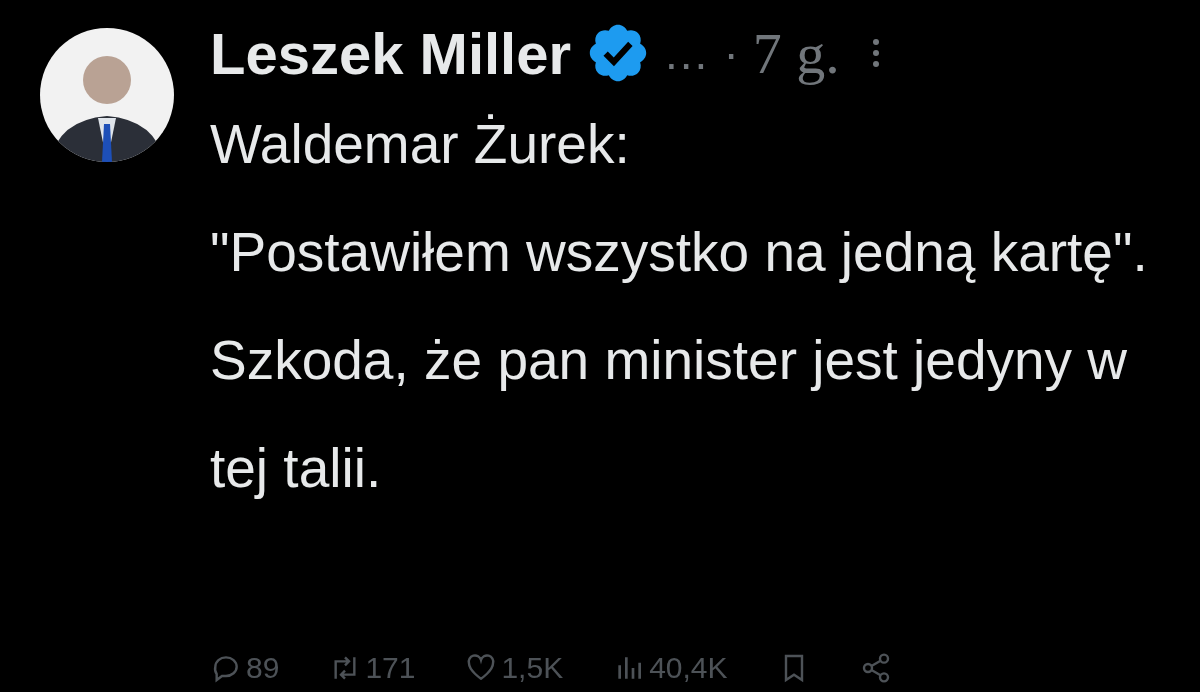 The height and width of the screenshot is (692, 1200). I want to click on action-count: 171, so click(390, 668).